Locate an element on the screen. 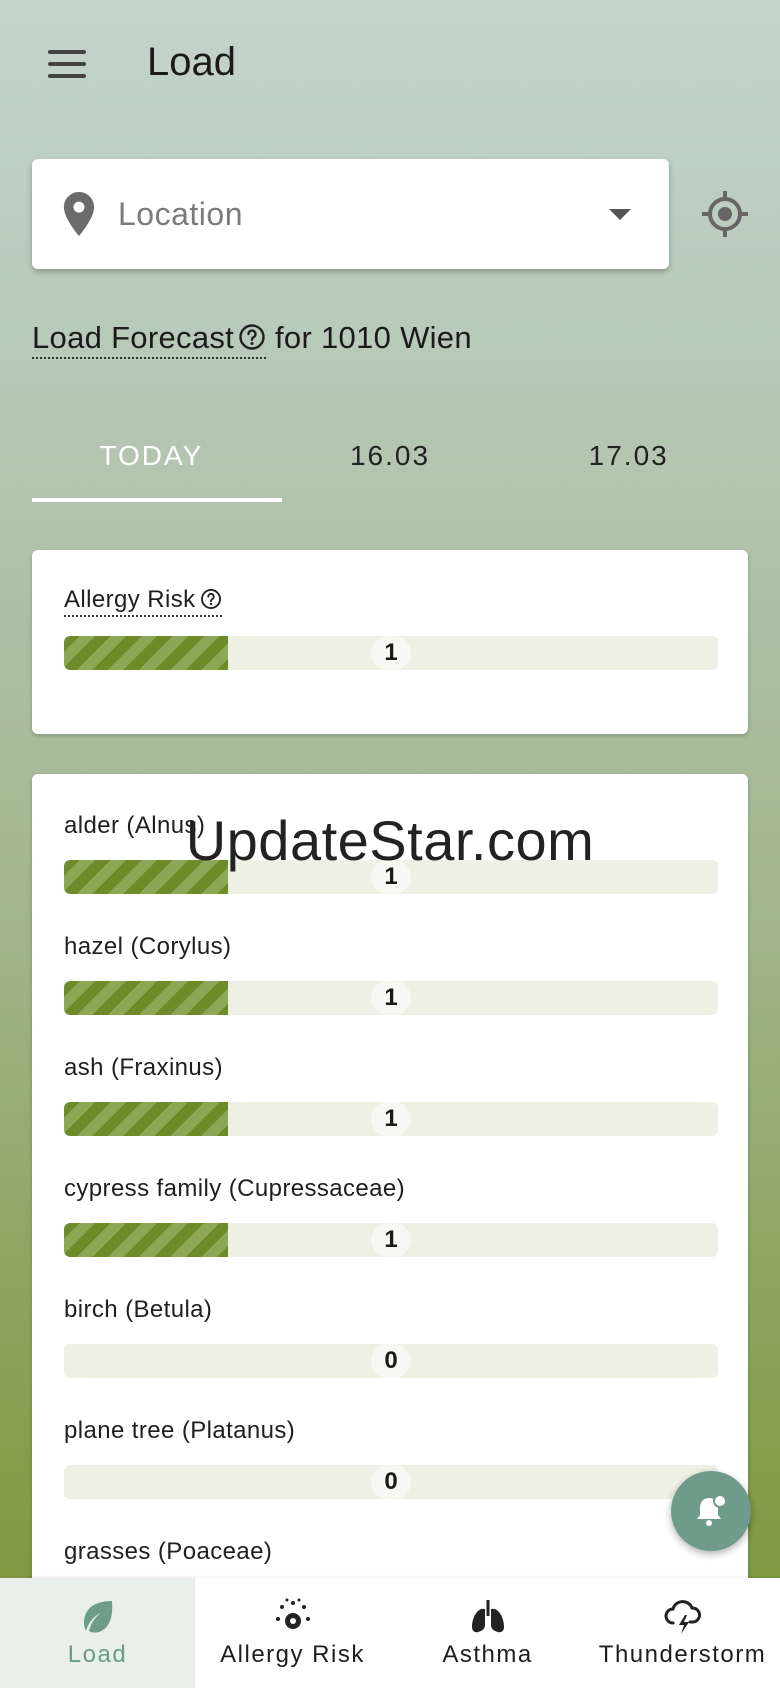 The width and height of the screenshot is (780, 1688). notification-fab is located at coordinates (711, 1511).